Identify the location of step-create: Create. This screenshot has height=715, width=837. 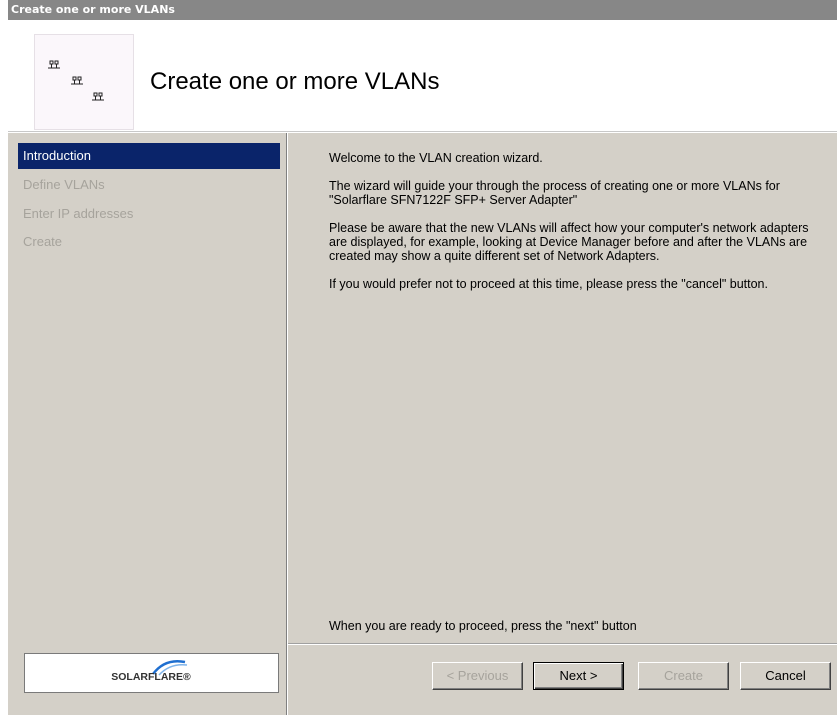
(43, 241).